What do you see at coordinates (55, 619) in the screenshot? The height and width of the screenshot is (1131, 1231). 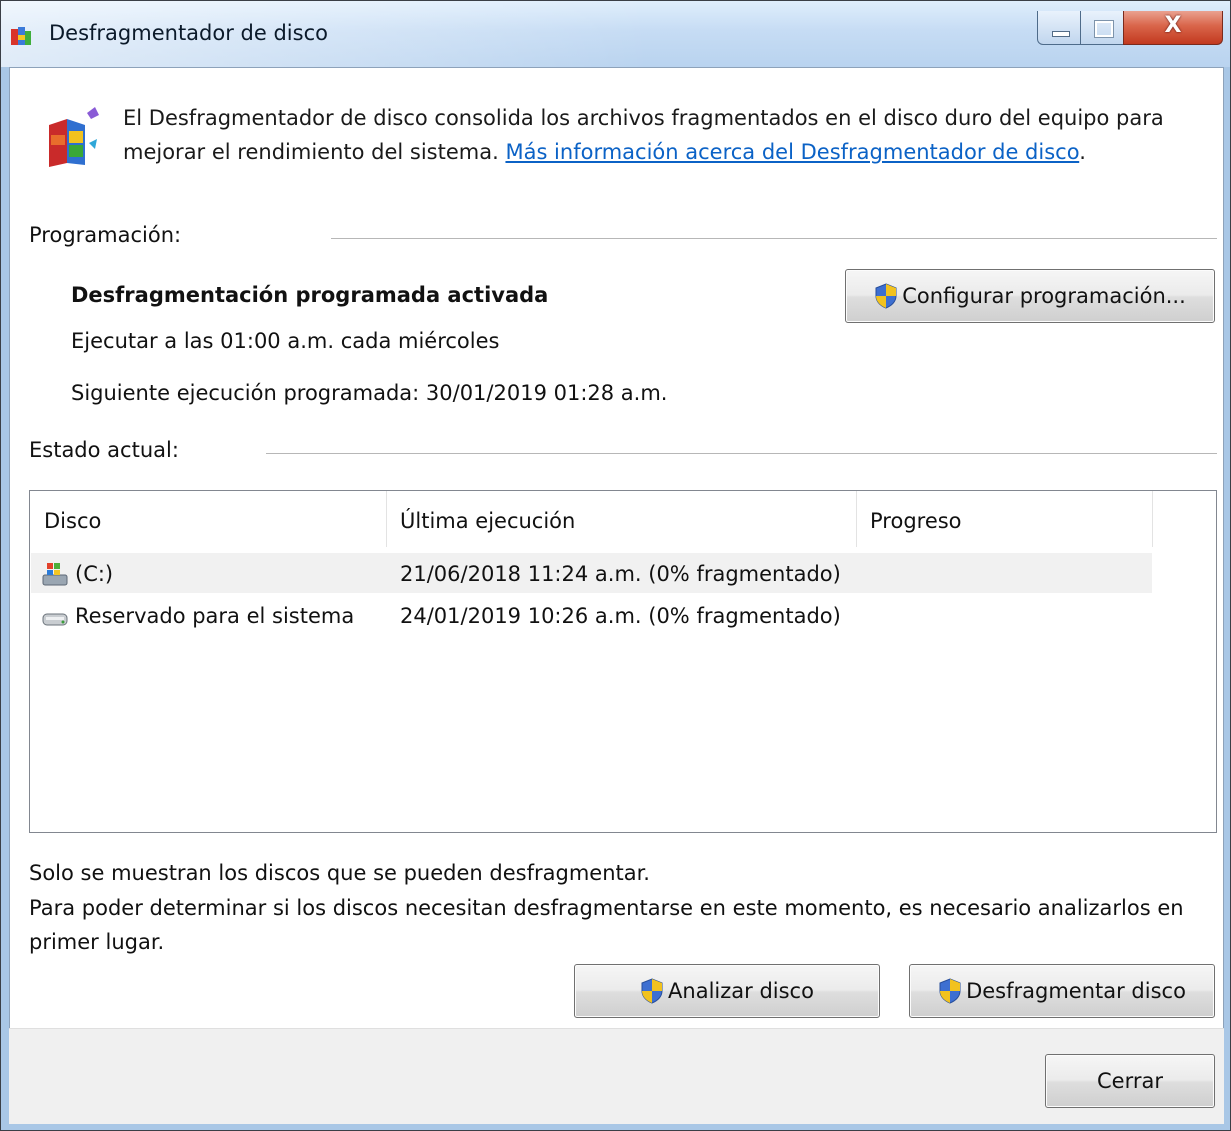 I see `hard-drive-icon` at bounding box center [55, 619].